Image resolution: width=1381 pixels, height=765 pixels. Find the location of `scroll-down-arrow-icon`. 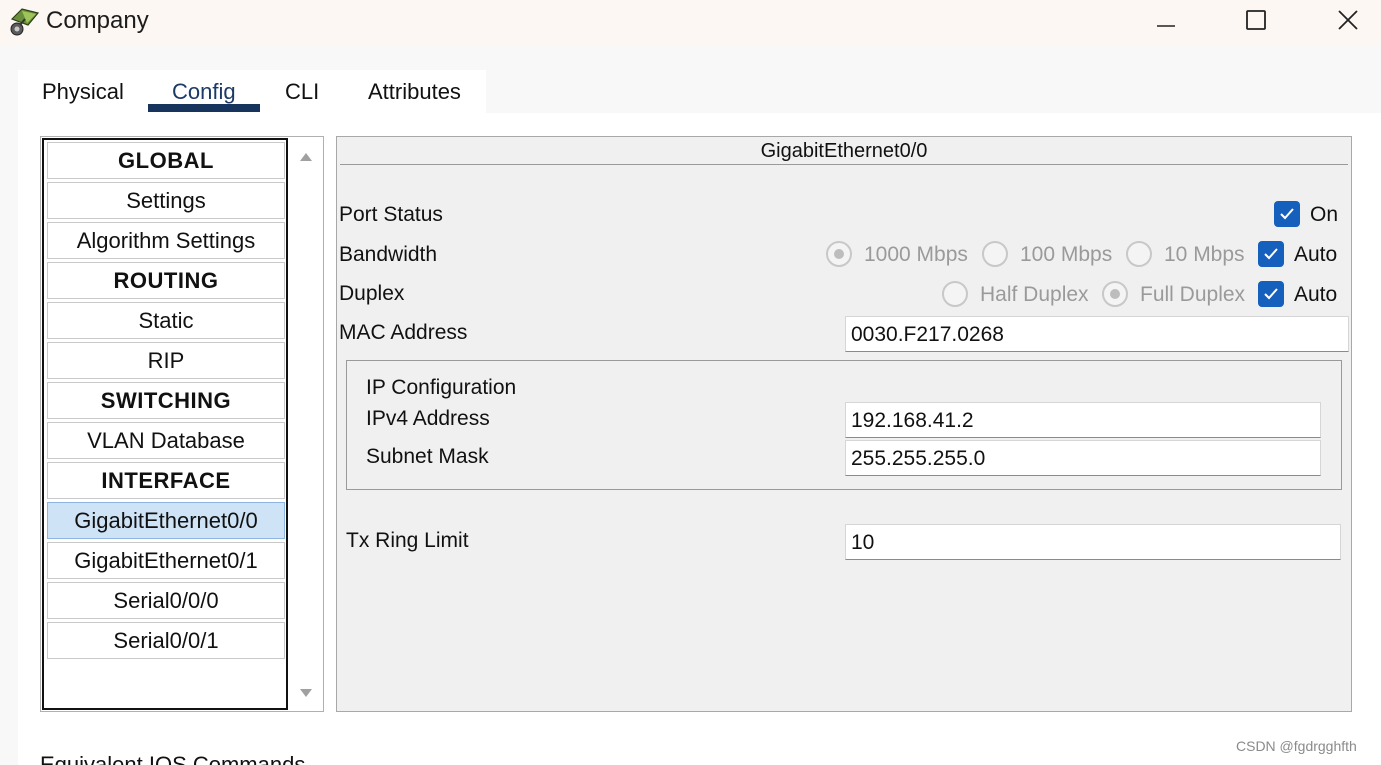

scroll-down-arrow-icon is located at coordinates (306, 695).